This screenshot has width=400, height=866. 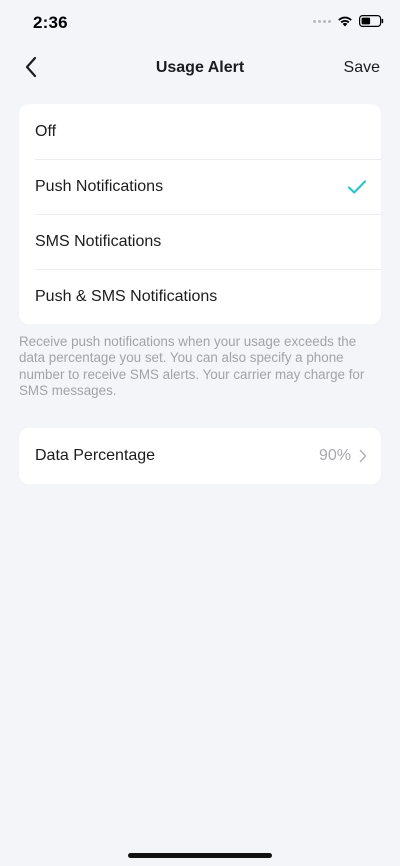 I want to click on page-title: Usage Alert, so click(x=200, y=67).